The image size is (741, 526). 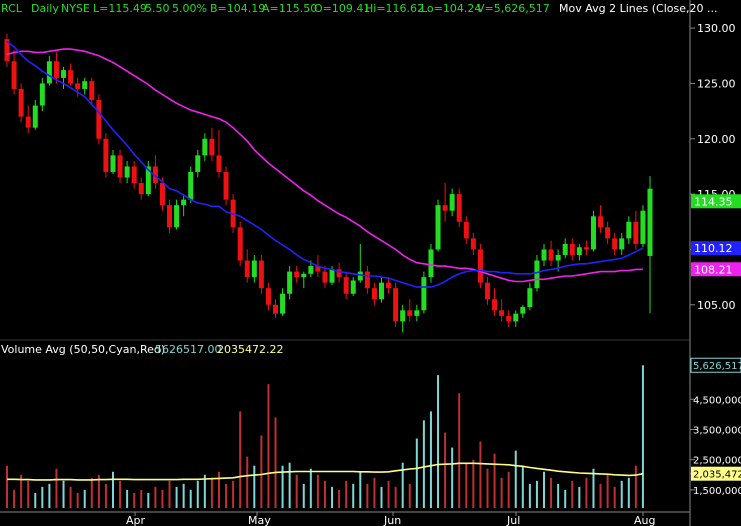 What do you see at coordinates (513, 8) in the screenshot?
I see `header-volume: V=5,626,517` at bounding box center [513, 8].